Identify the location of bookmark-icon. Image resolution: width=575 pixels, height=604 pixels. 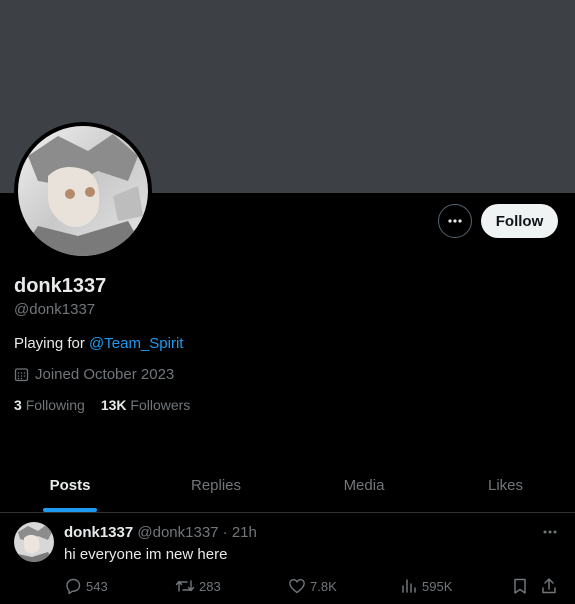
(520, 586).